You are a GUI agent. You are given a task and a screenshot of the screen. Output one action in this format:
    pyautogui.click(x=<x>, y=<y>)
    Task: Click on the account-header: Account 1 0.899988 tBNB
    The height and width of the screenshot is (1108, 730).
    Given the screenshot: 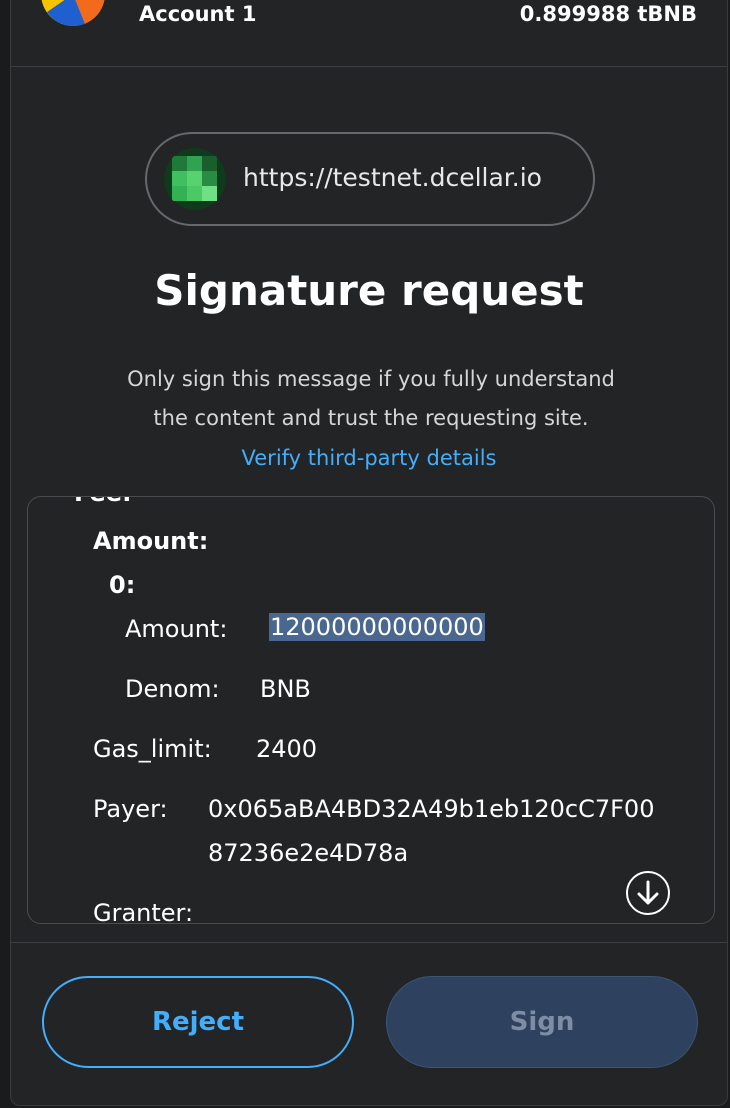 What is the action you would take?
    pyautogui.click(x=369, y=33)
    